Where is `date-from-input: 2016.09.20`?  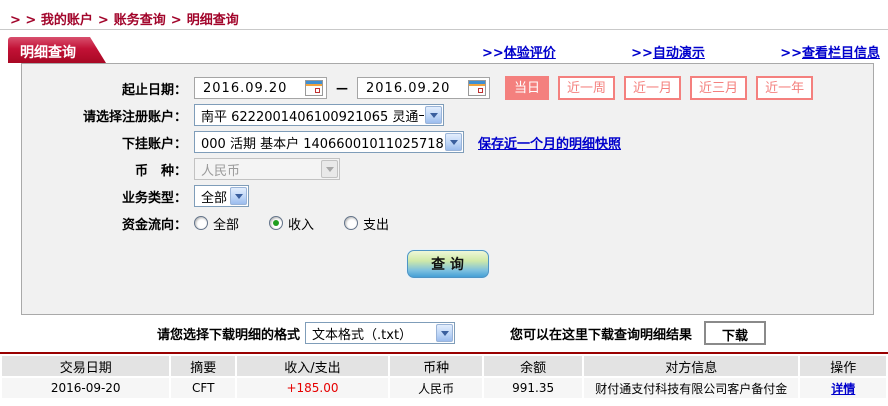
date-from-input: 2016.09.20 is located at coordinates (260, 88).